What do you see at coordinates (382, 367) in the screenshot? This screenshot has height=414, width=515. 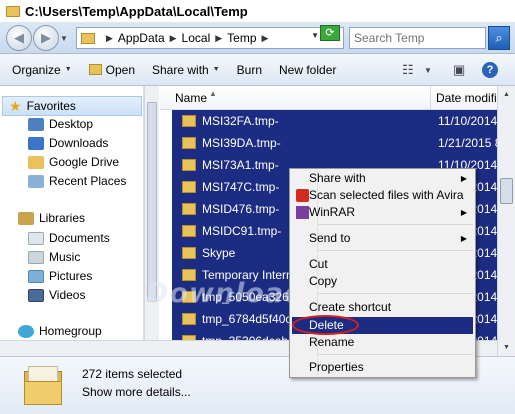 I see `menu-item-properties: Properties` at bounding box center [382, 367].